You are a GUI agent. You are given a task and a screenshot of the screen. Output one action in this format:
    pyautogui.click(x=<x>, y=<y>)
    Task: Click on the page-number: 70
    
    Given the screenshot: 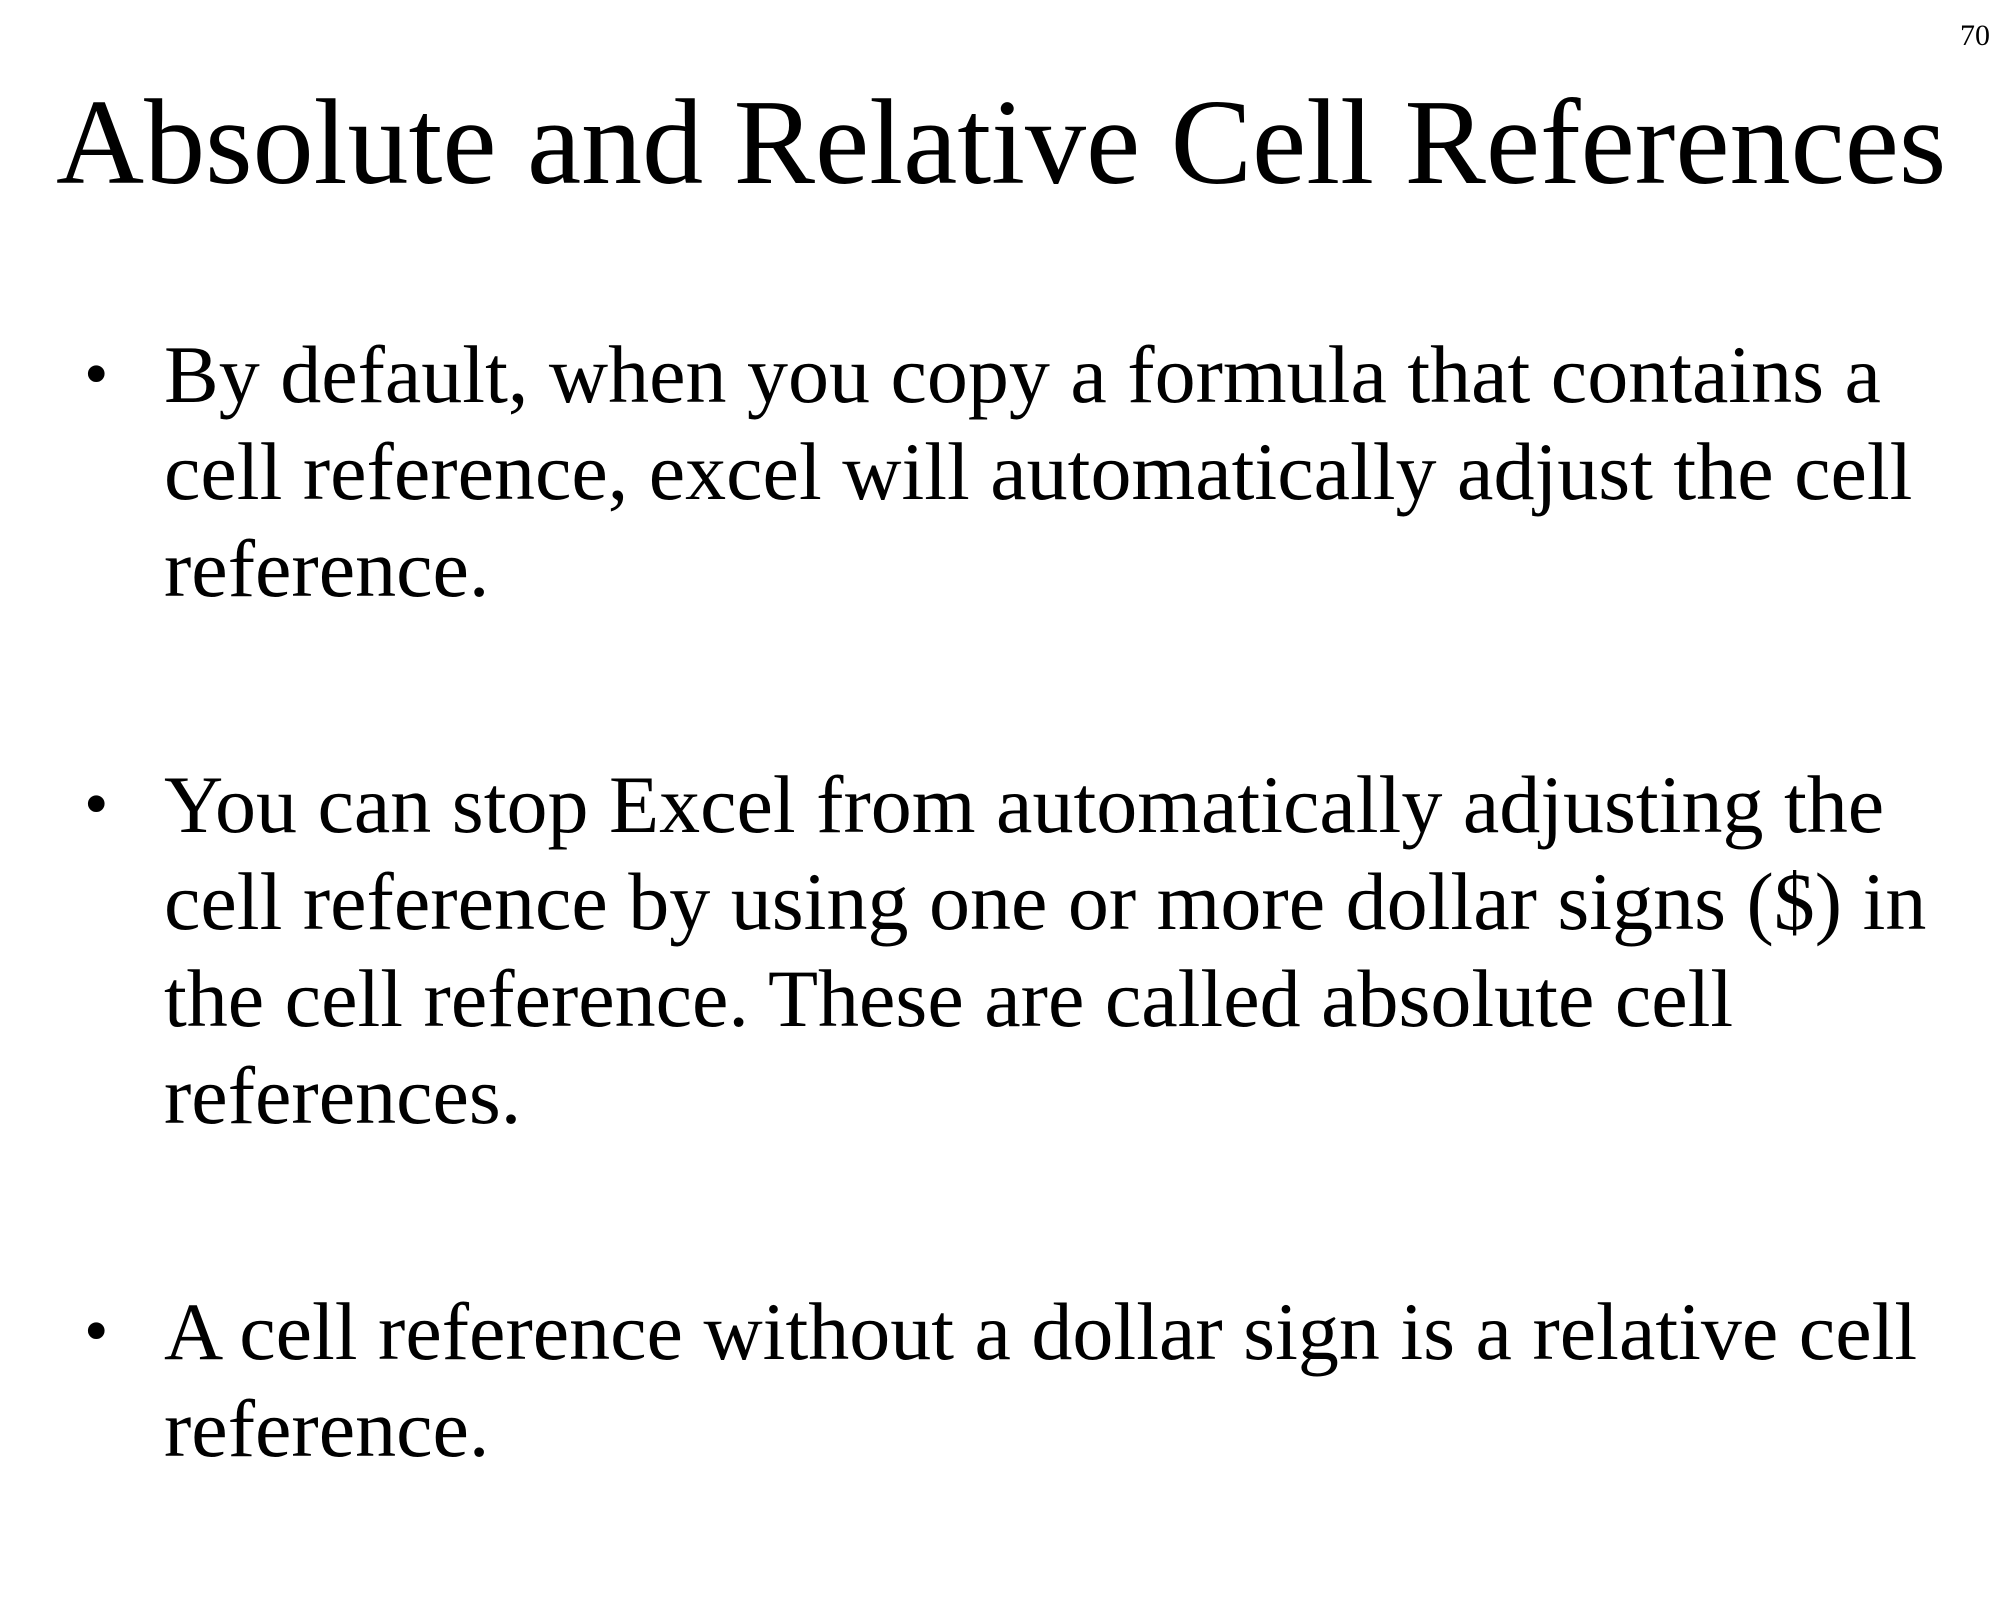 What is the action you would take?
    pyautogui.click(x=1975, y=35)
    